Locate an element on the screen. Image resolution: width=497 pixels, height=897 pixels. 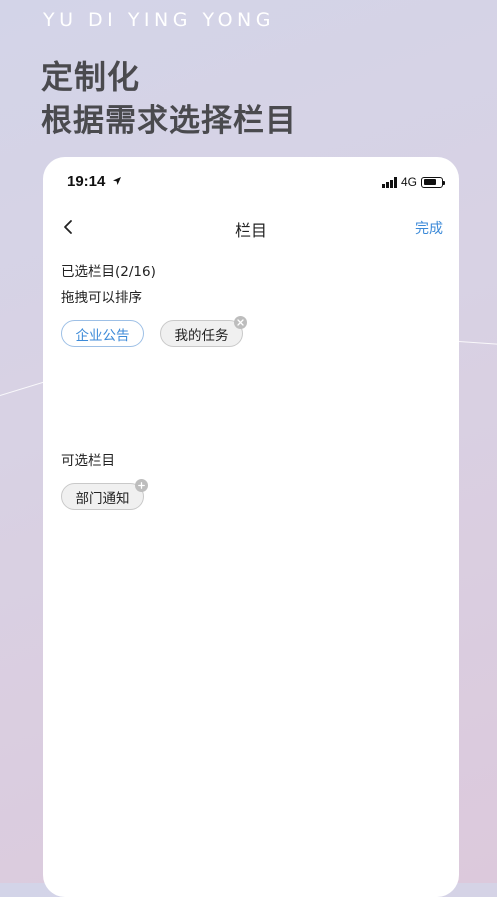
tag-label: 我的任务 is located at coordinates (201, 335).